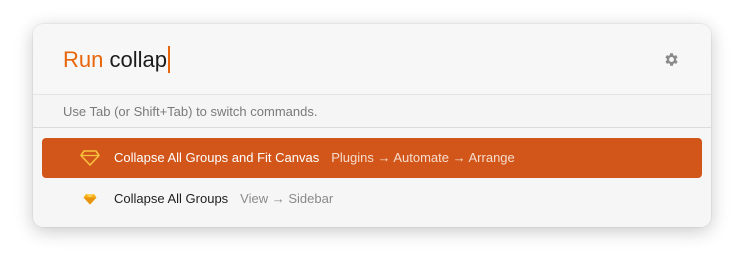 The height and width of the screenshot is (268, 744). What do you see at coordinates (287, 198) in the screenshot?
I see `result-path: View → Sidebar` at bounding box center [287, 198].